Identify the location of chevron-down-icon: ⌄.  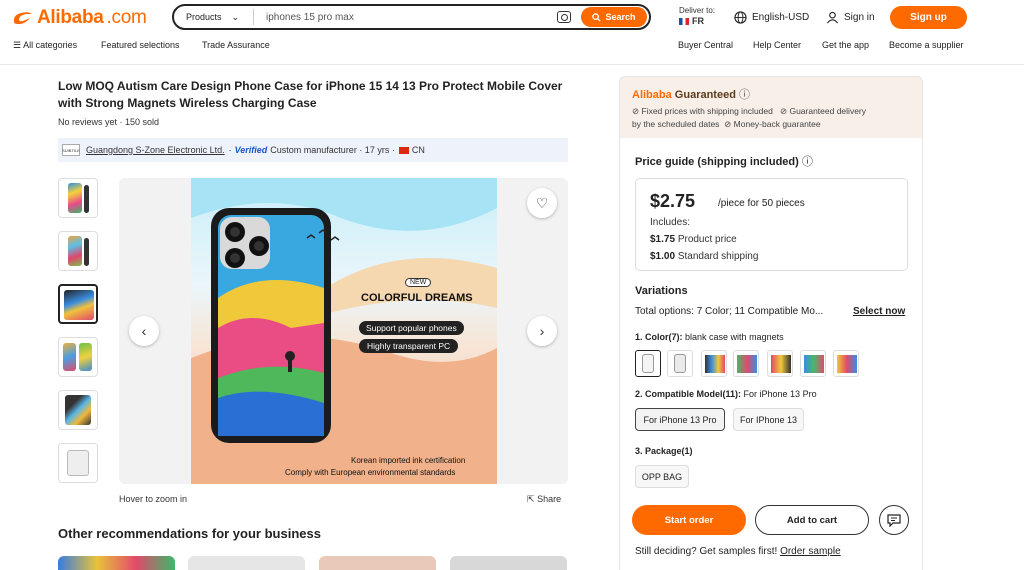
(235, 16).